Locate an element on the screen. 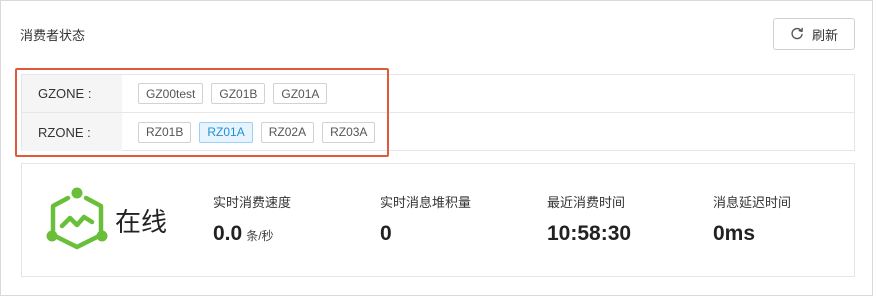 This screenshot has width=873, height=296. metric-consume-speed: 实时消费速度 0.0 条/秒 is located at coordinates (252, 219).